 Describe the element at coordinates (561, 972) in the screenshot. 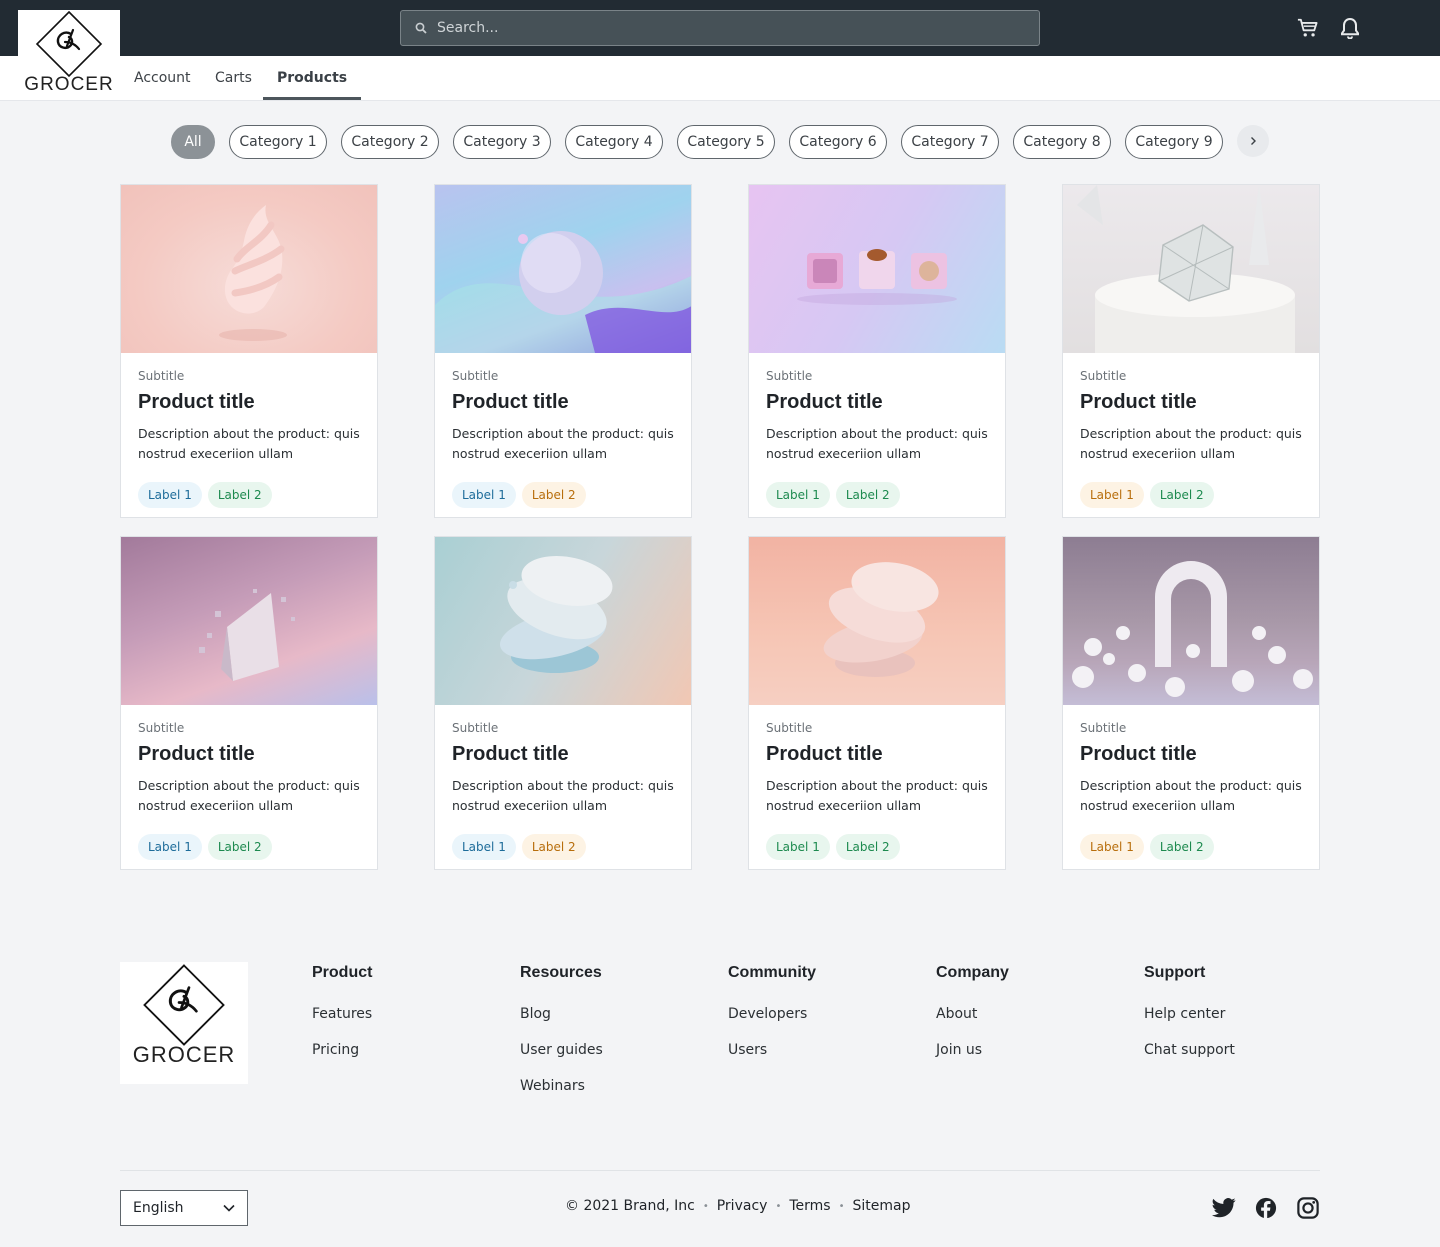

I see `footer-heading: Resources` at that location.